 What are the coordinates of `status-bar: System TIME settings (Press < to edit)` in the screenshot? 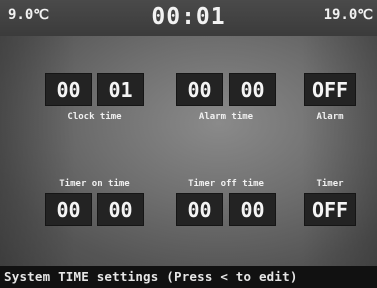 It's located at (188, 277).